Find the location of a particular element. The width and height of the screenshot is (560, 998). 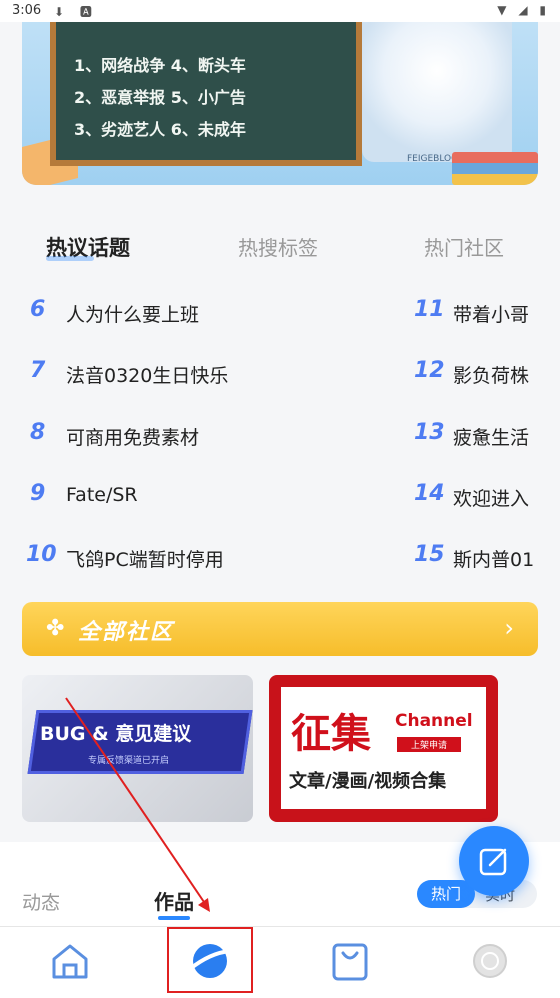

topic-item: 15 is located at coordinates (429, 554).